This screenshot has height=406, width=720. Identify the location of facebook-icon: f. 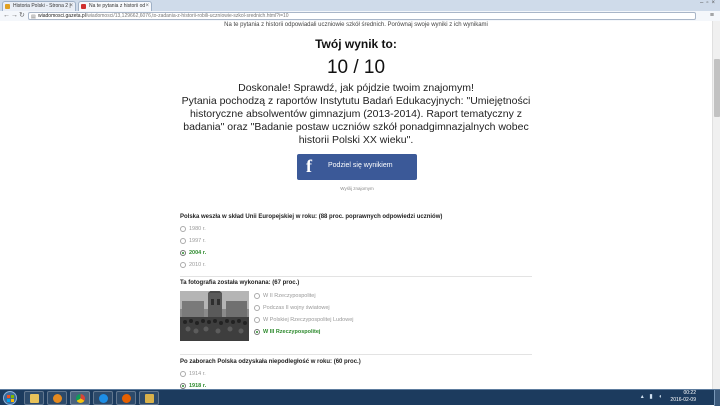
(309, 166).